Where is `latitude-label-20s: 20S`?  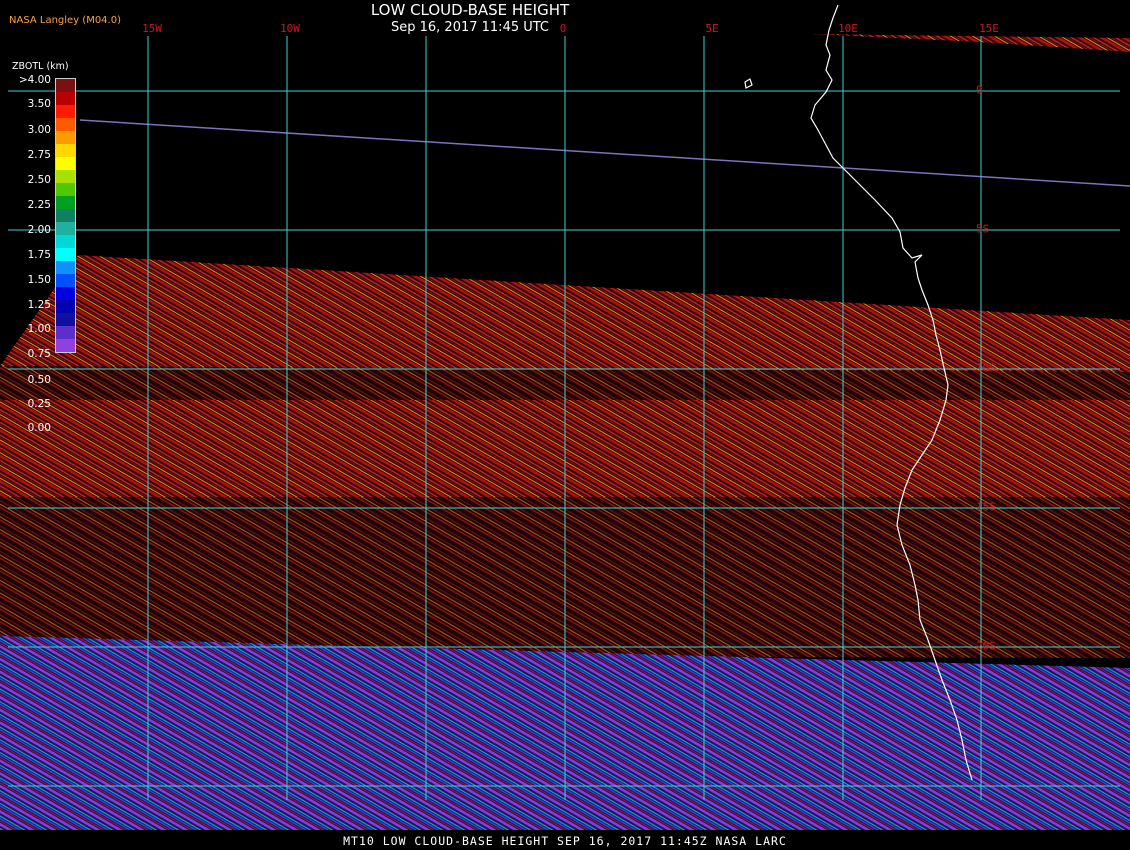
latitude-label-20s: 20S is located at coordinates (986, 646).